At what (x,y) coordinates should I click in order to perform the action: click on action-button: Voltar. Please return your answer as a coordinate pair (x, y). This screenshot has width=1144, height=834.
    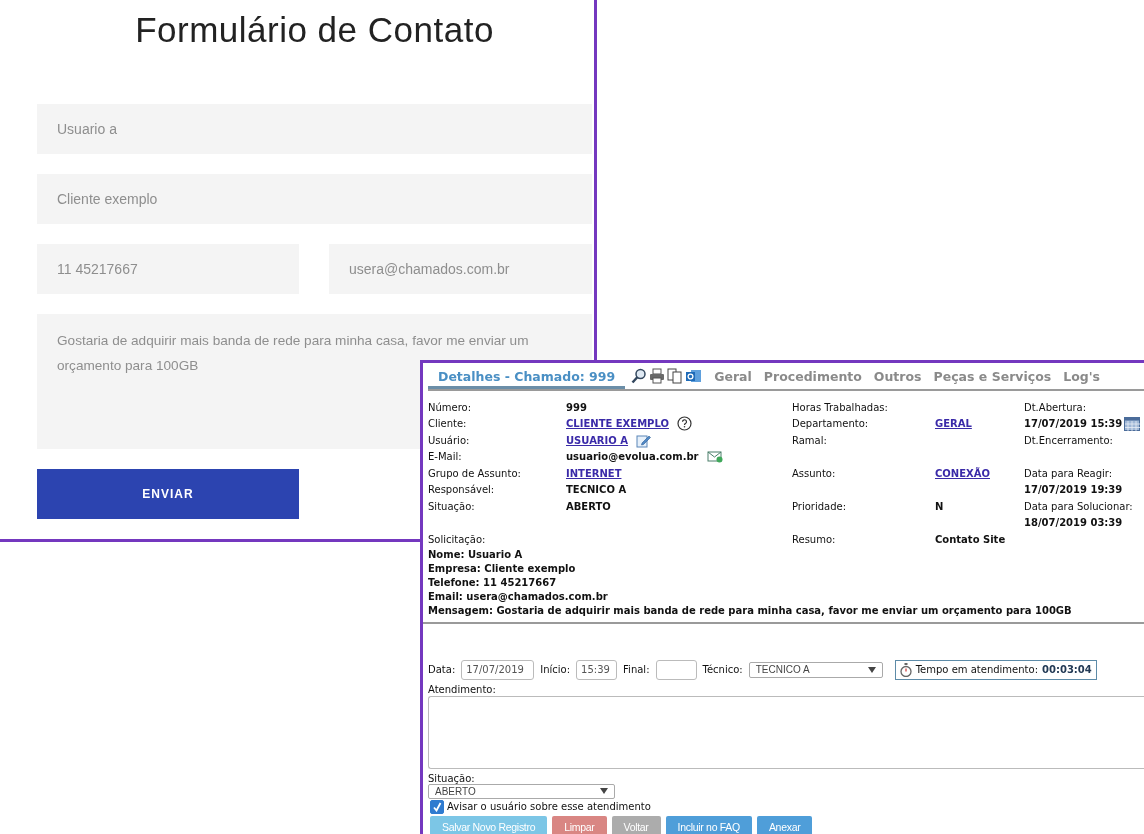
    Looking at the image, I should click on (636, 824).